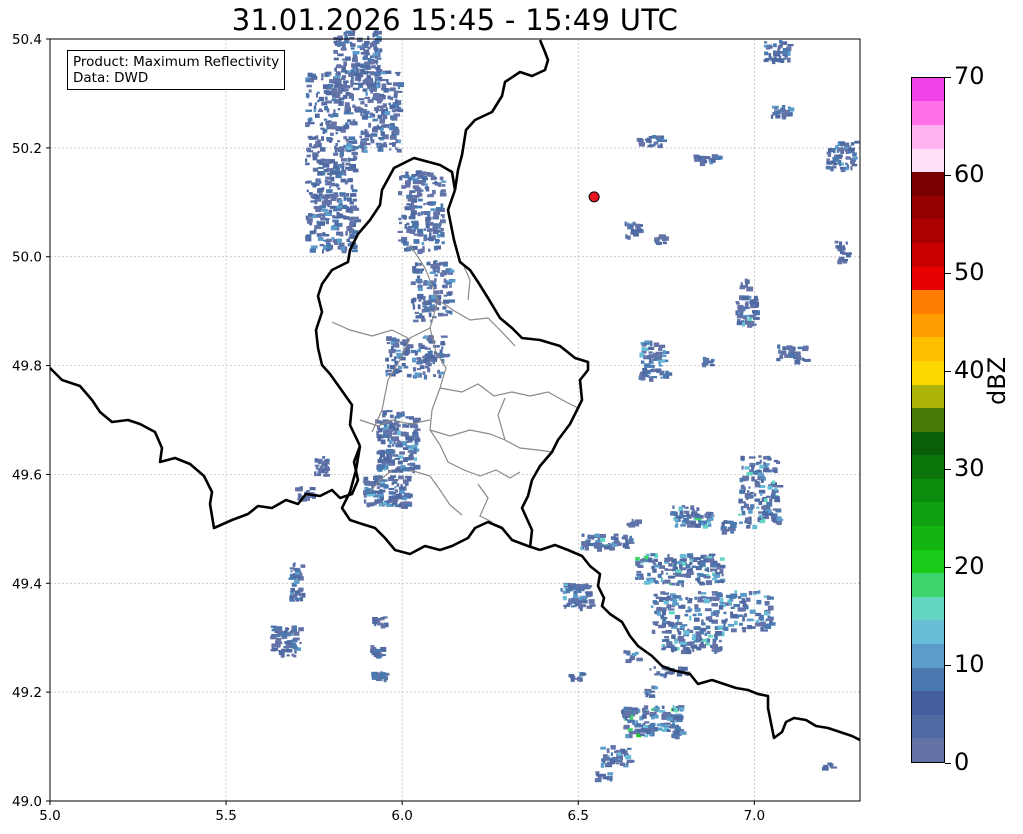 The image size is (1023, 834). What do you see at coordinates (948, 567) in the screenshot?
I see `colorbar-tick-mark` at bounding box center [948, 567].